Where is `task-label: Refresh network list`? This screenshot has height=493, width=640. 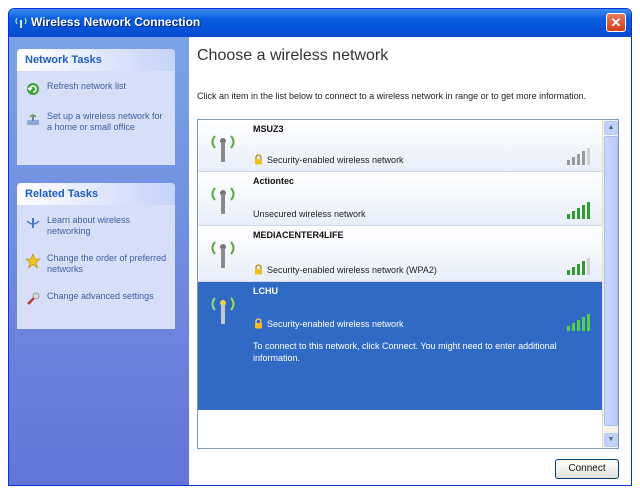 task-label: Refresh network list is located at coordinates (87, 86).